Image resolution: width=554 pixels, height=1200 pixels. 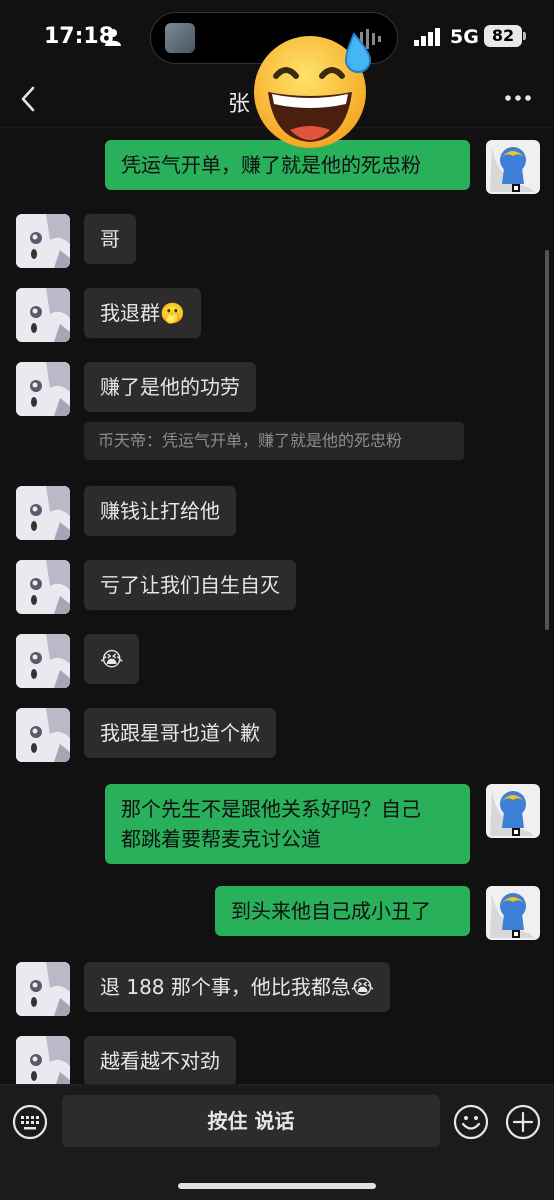 I want to click on outgoing-message: 那个先生不是跟他关系好吗？自己 都跳着要帮麦克讨公道, so click(x=322, y=824).